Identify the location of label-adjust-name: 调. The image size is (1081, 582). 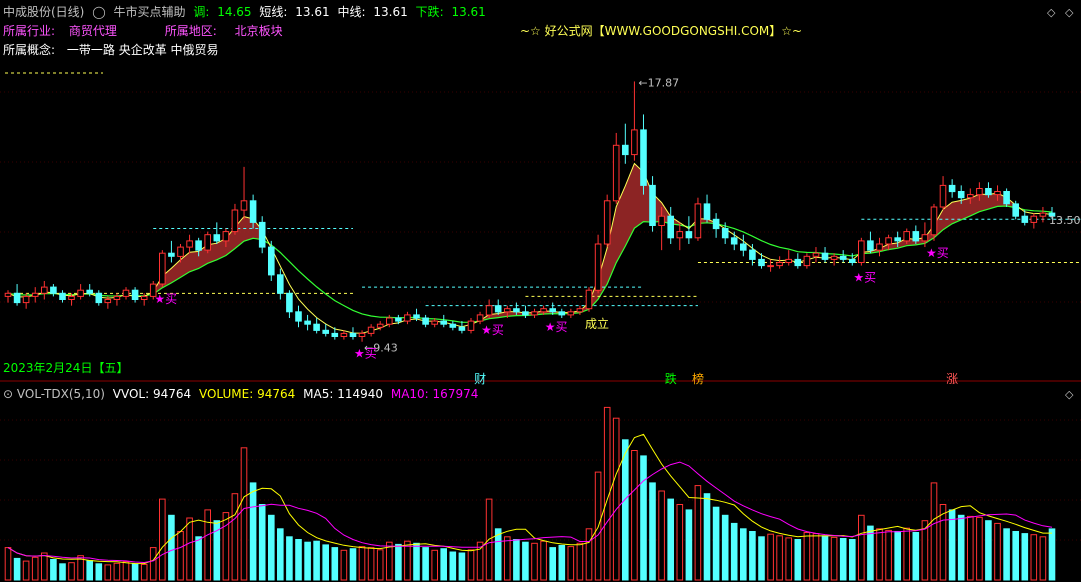
(199, 12).